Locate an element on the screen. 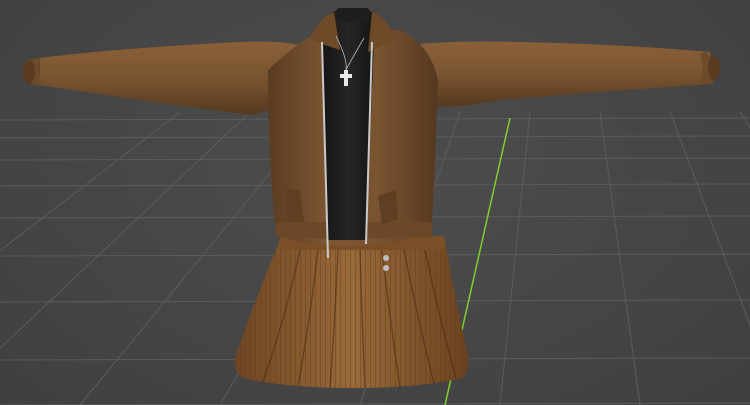 The width and height of the screenshot is (750, 405). skirt-button-bottom is located at coordinates (386, 268).